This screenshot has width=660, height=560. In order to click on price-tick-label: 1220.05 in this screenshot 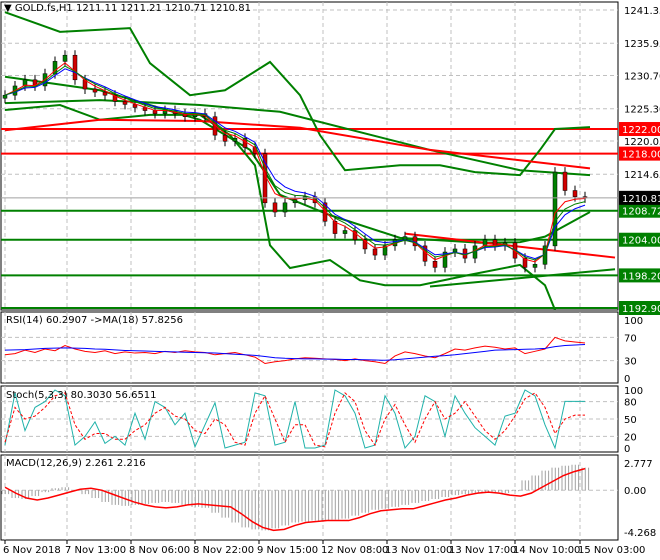, I will do `click(642, 142)`.